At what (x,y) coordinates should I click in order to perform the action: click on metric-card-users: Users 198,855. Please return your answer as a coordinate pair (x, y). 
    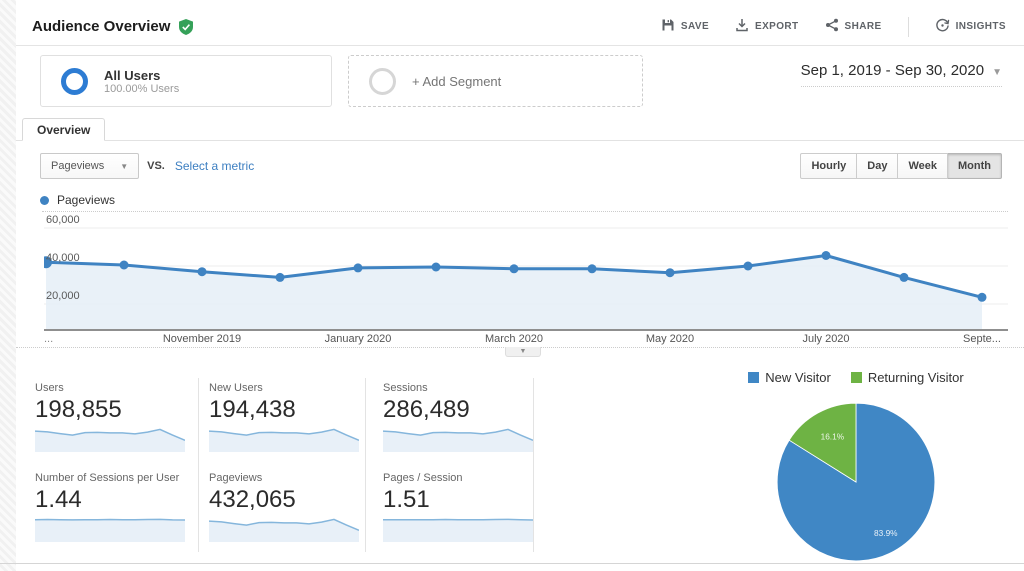
    Looking at the image, I should click on (110, 417).